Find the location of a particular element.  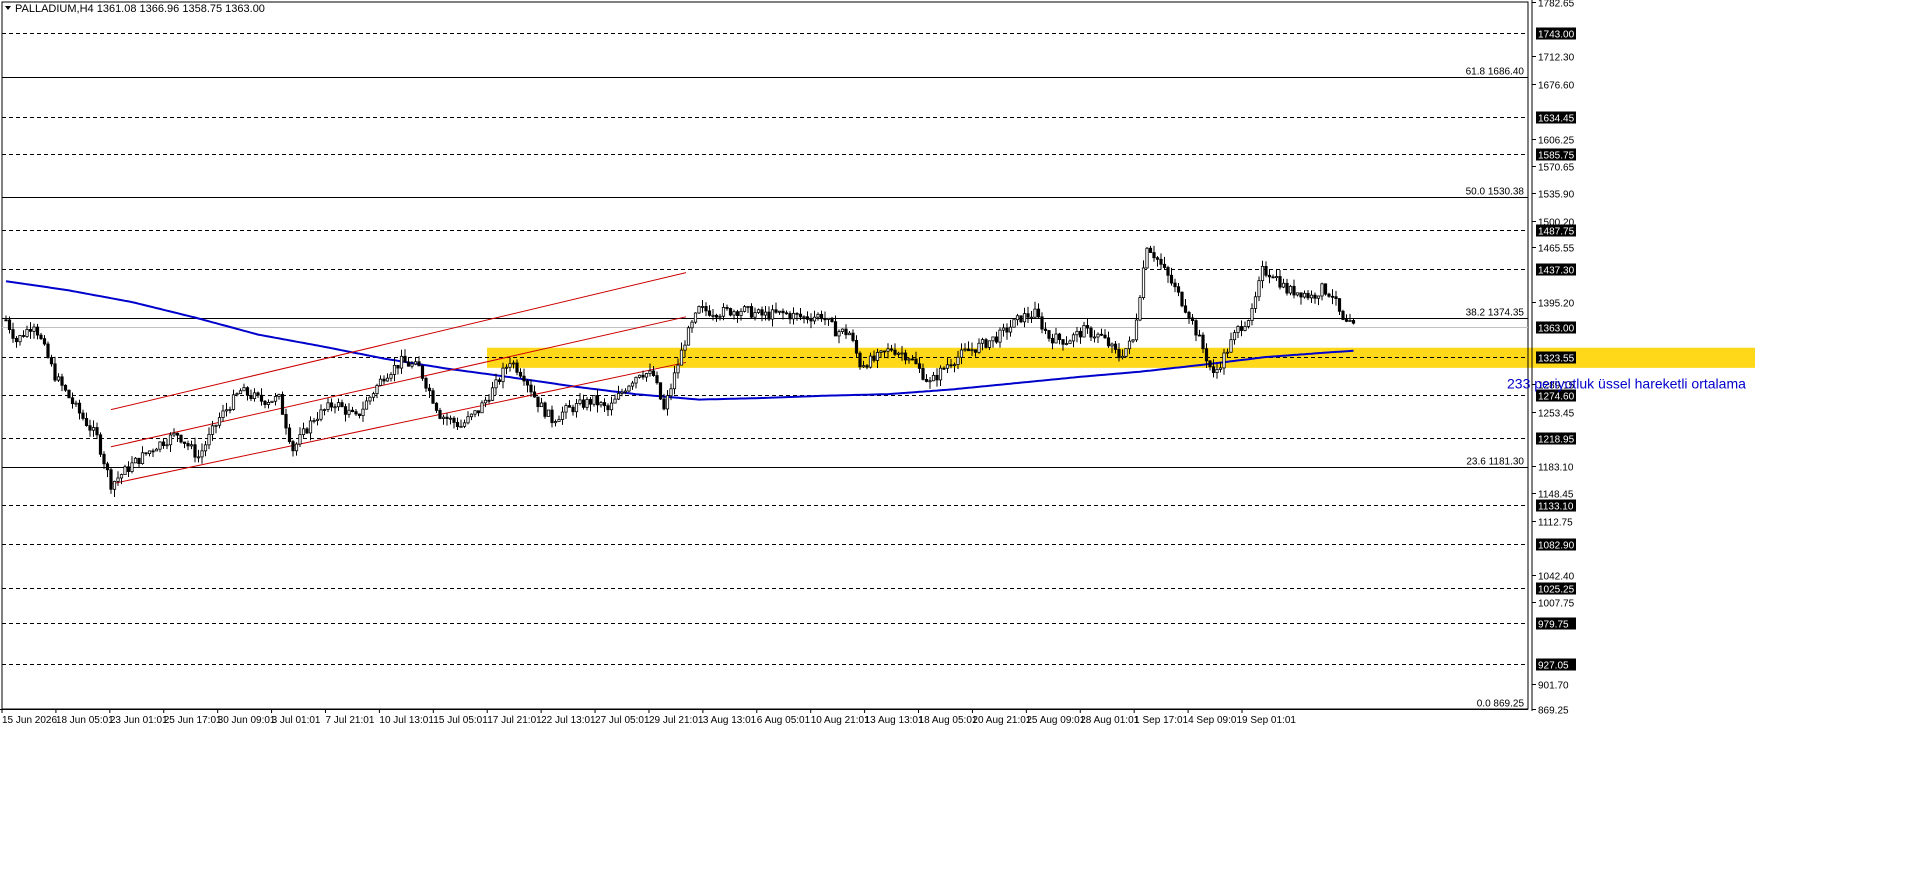

channel-line is located at coordinates (398, 423).